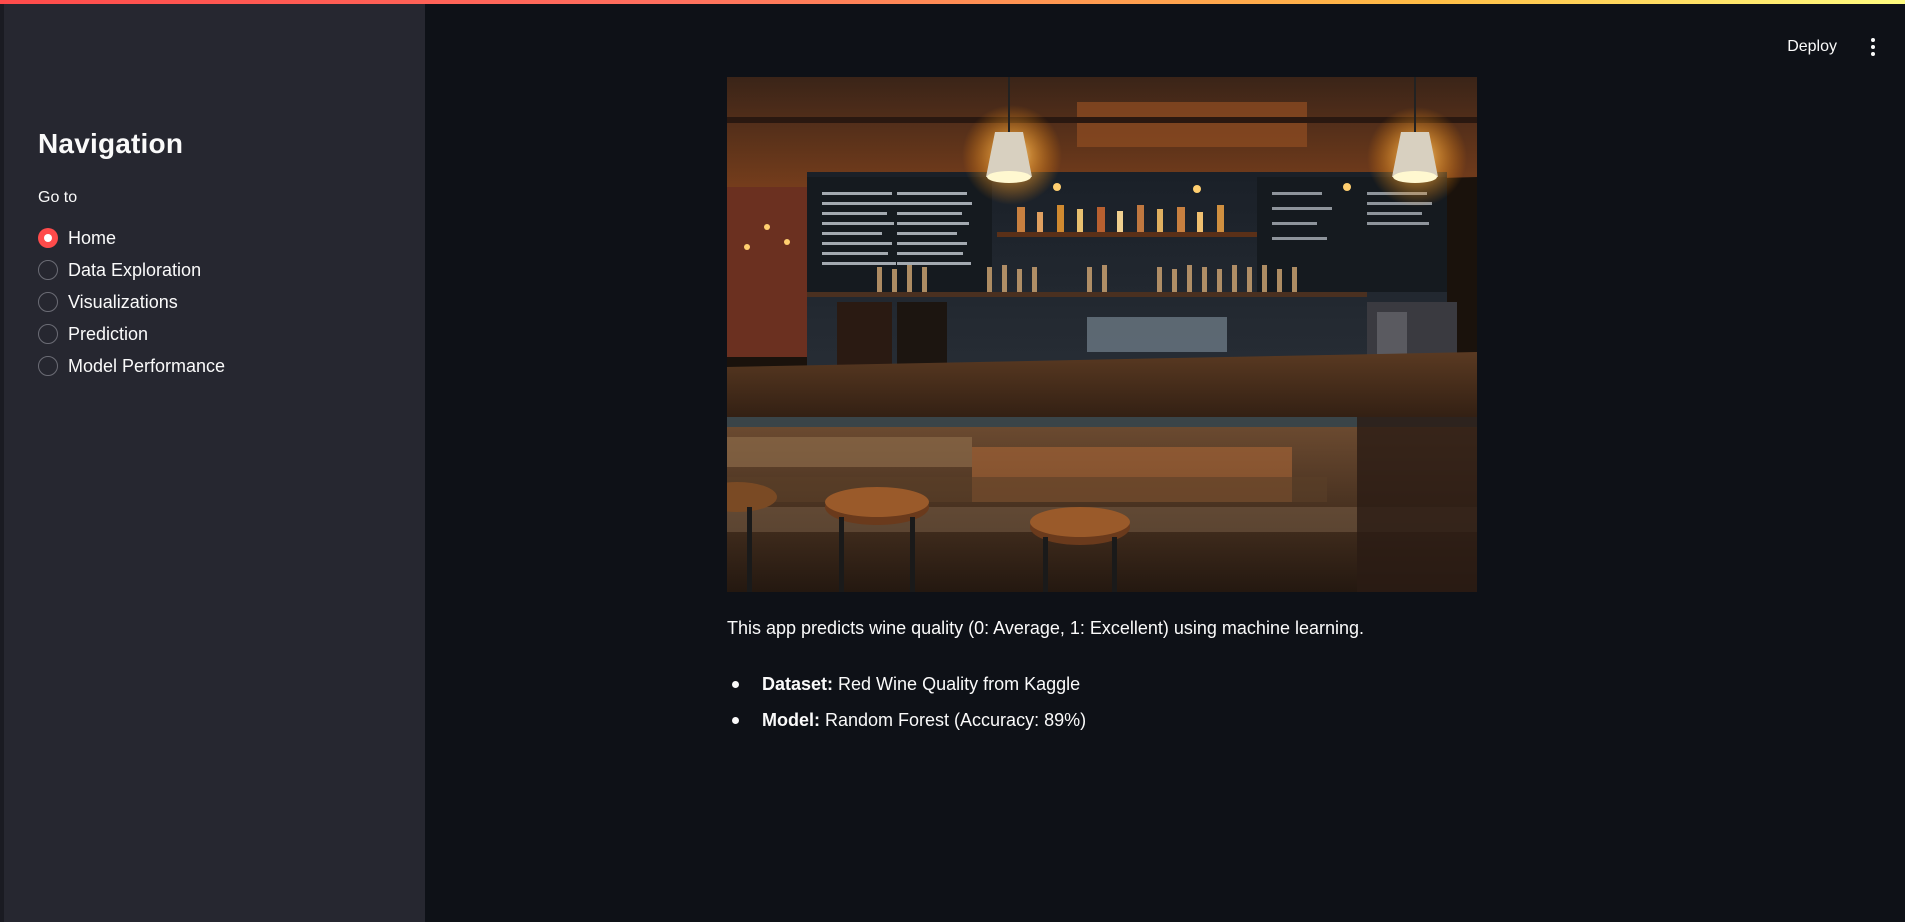  I want to click on bullet-key: Model:, so click(791, 719).